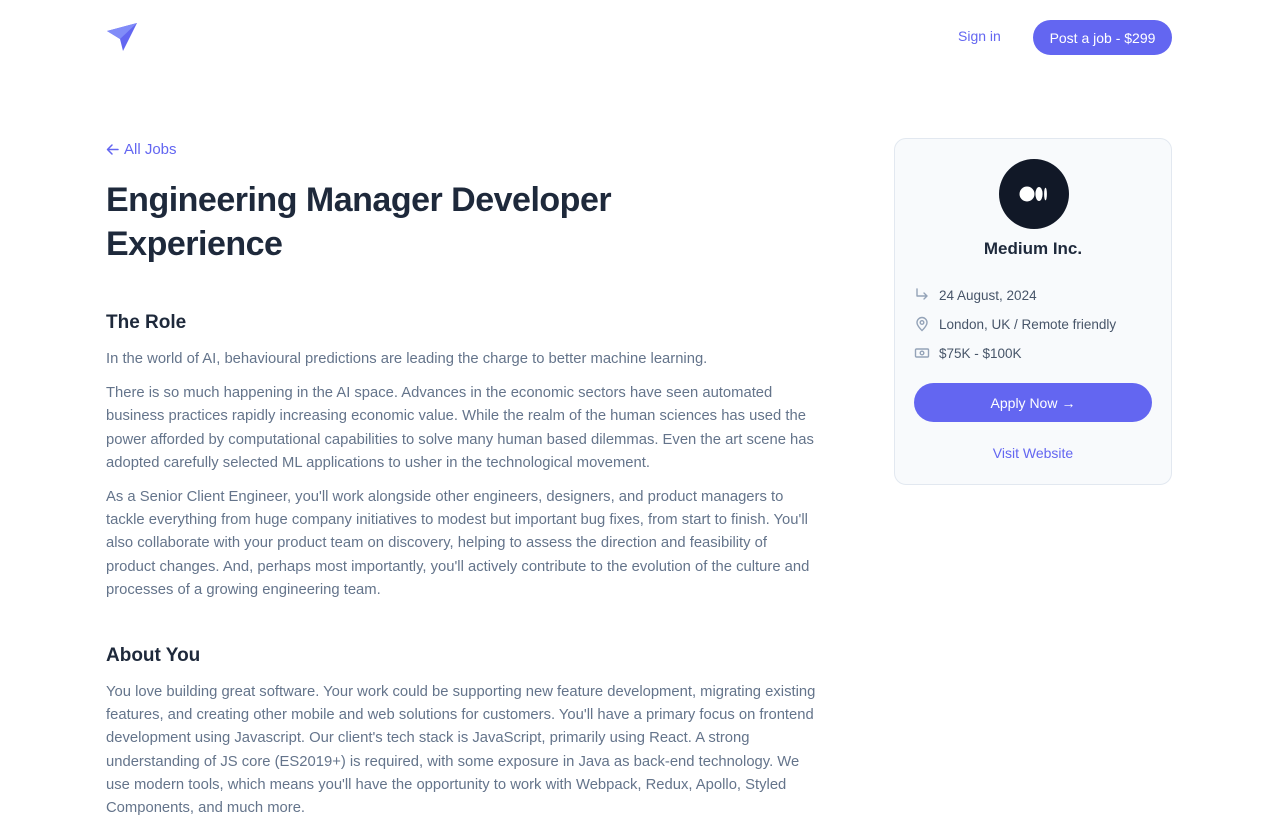  Describe the element at coordinates (1034, 194) in the screenshot. I see `medium-logo-icon` at that location.